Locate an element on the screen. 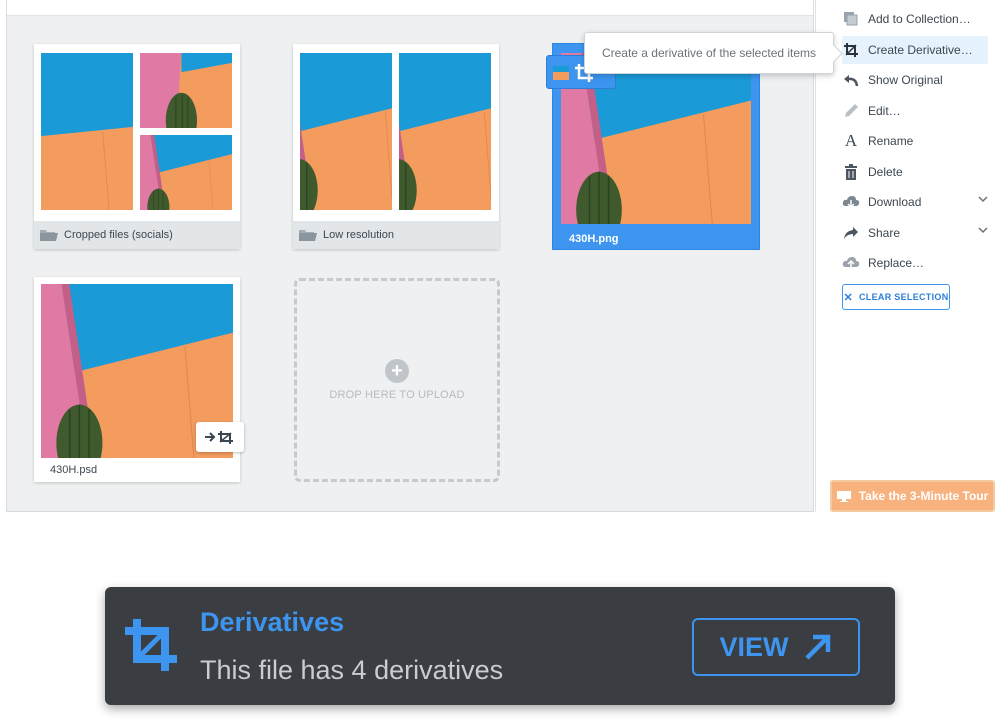 Image resolution: width=1000 pixels, height=720 pixels. folder-label: Cropped files (socials) is located at coordinates (137, 235).